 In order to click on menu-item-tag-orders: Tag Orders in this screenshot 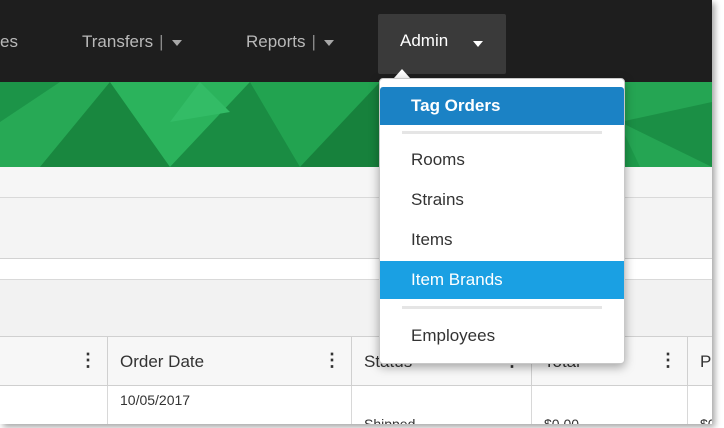, I will do `click(502, 106)`.